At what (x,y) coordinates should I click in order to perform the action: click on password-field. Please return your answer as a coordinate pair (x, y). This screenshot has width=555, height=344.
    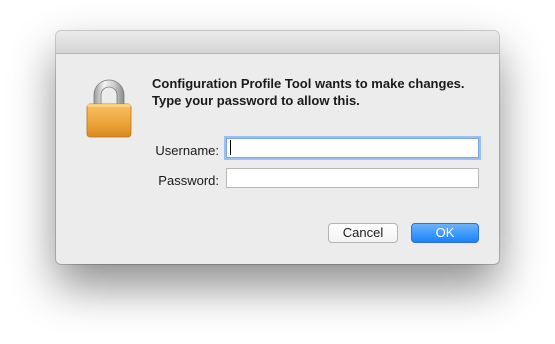
    Looking at the image, I should click on (352, 178).